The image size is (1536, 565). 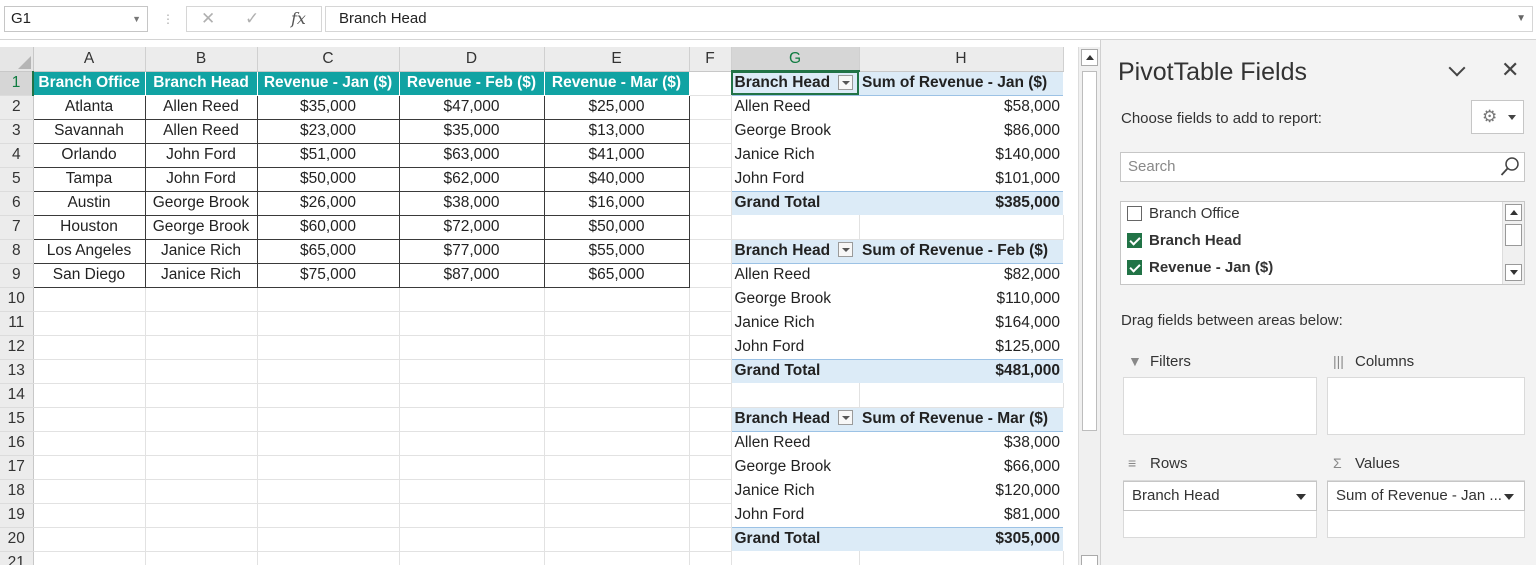 What do you see at coordinates (961, 419) in the screenshot?
I see `pivot-value-header-cell: Sum of Revenue - Mar ($)` at bounding box center [961, 419].